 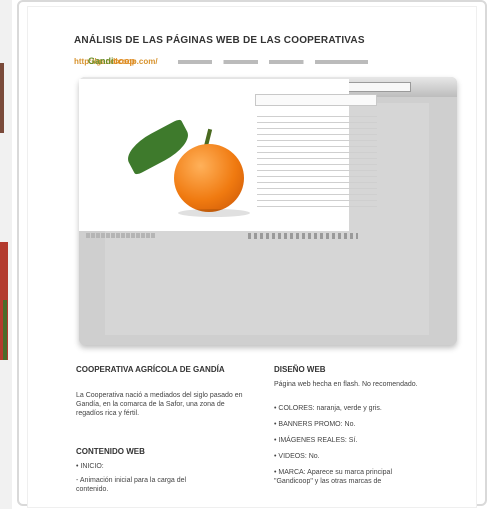 What do you see at coordinates (316, 100) in the screenshot?
I see `site-search-box` at bounding box center [316, 100].